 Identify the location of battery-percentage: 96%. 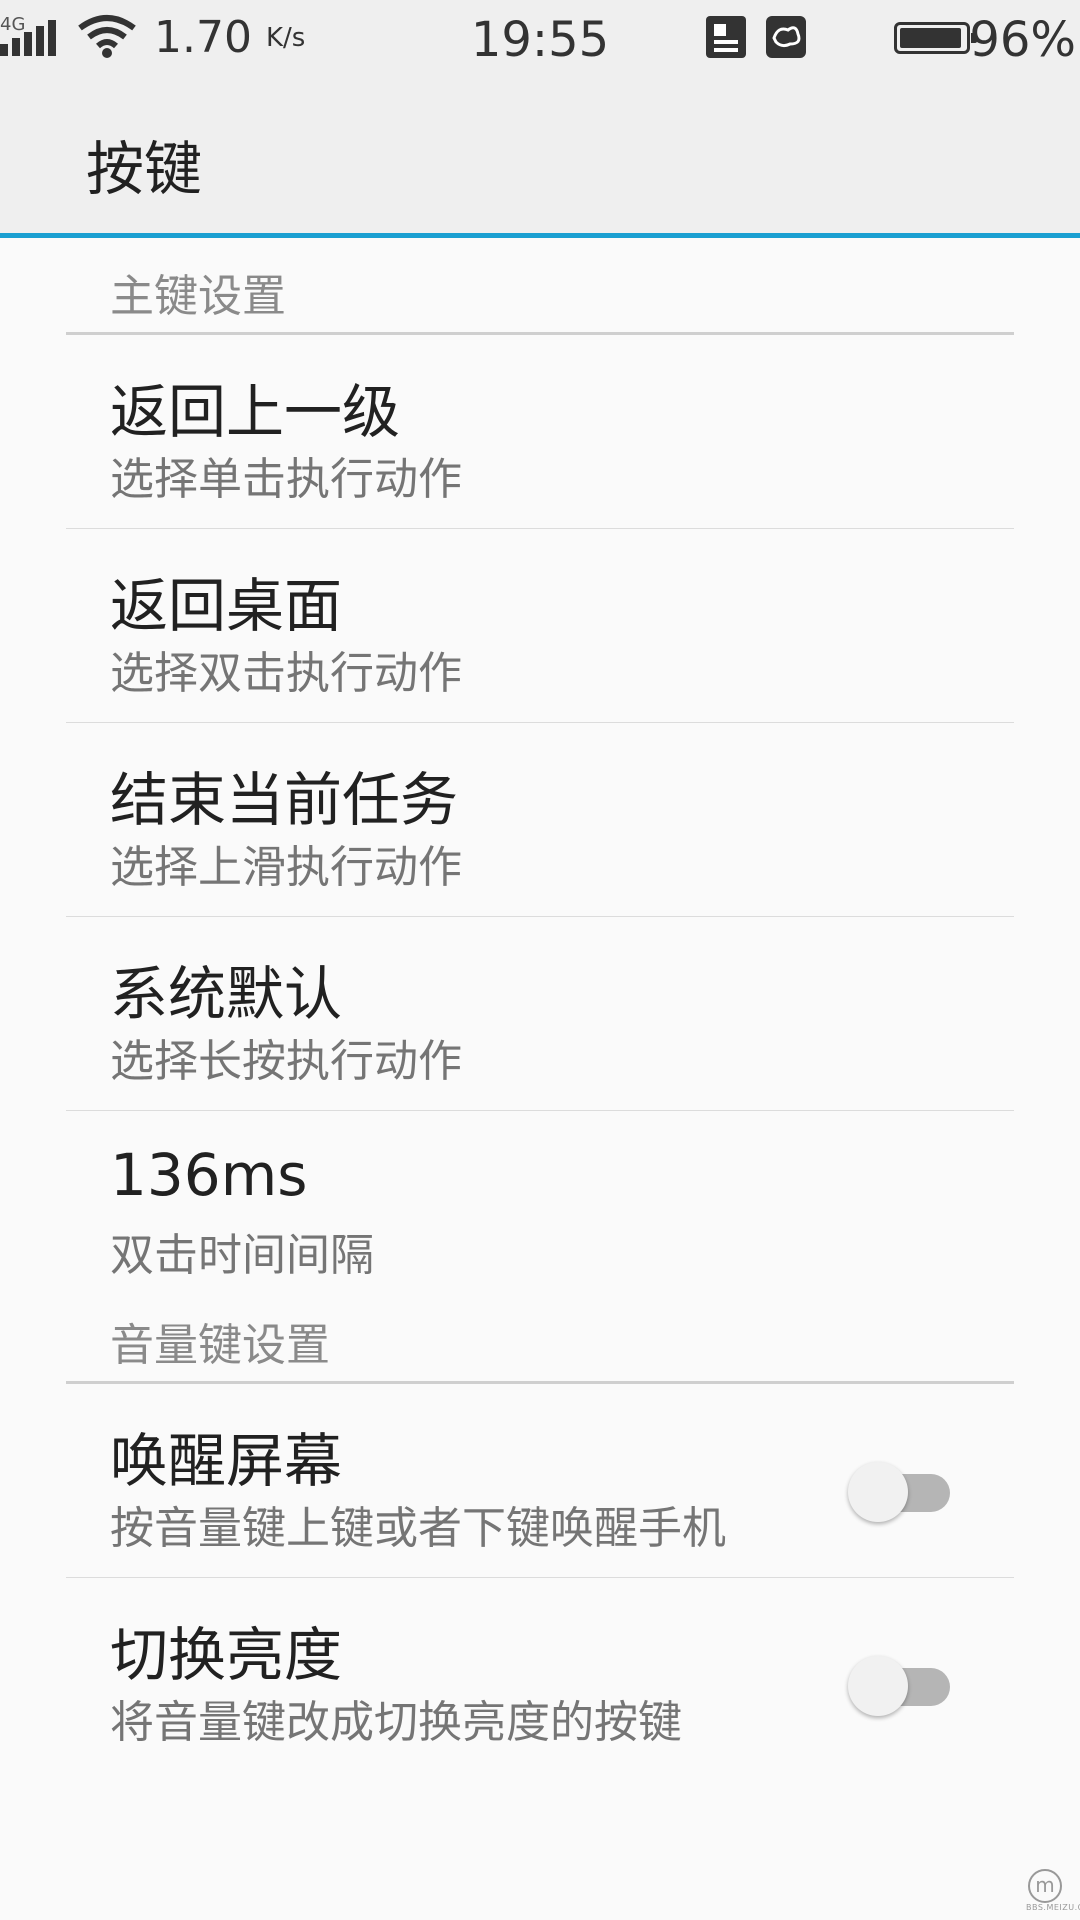
(1022, 40).